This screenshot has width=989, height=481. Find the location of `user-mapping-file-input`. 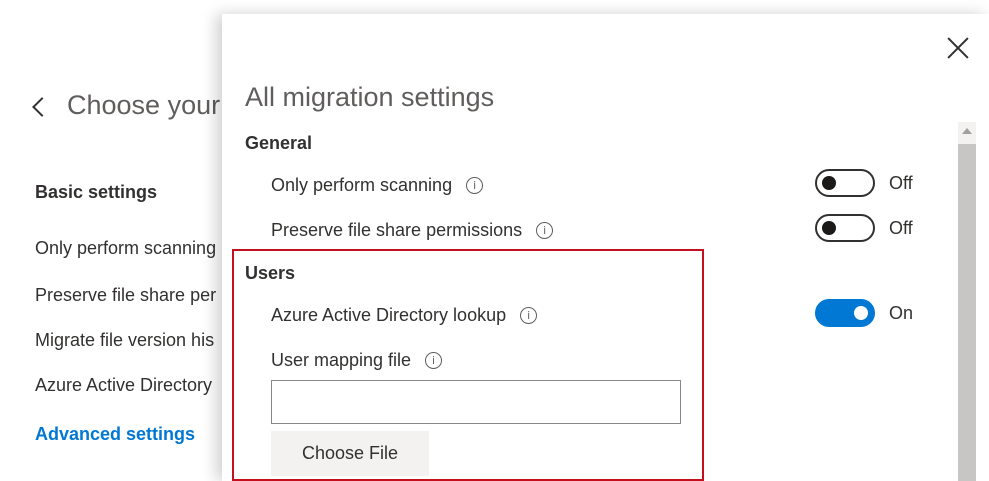

user-mapping-file-input is located at coordinates (476, 402).